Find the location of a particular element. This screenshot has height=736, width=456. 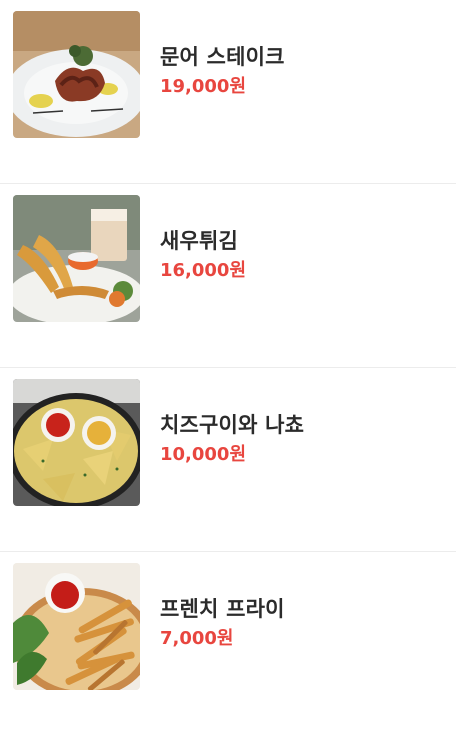

octopus-steak-photo is located at coordinates (76, 74).